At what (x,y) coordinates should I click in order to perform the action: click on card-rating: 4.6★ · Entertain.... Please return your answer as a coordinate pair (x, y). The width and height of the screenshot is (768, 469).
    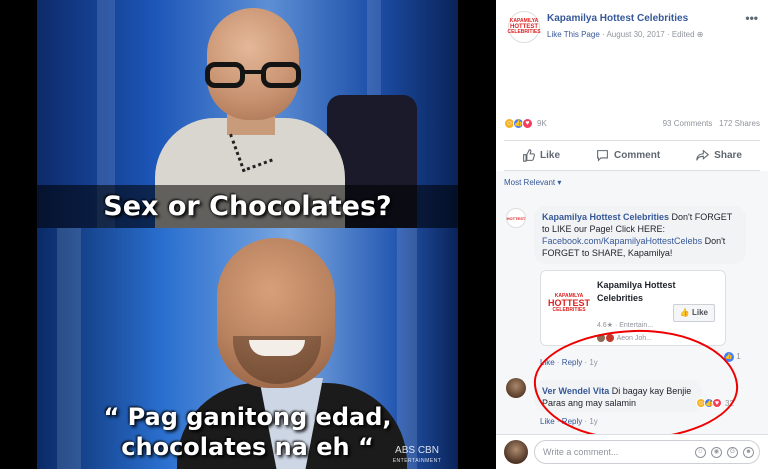
    Looking at the image, I should click on (625, 325).